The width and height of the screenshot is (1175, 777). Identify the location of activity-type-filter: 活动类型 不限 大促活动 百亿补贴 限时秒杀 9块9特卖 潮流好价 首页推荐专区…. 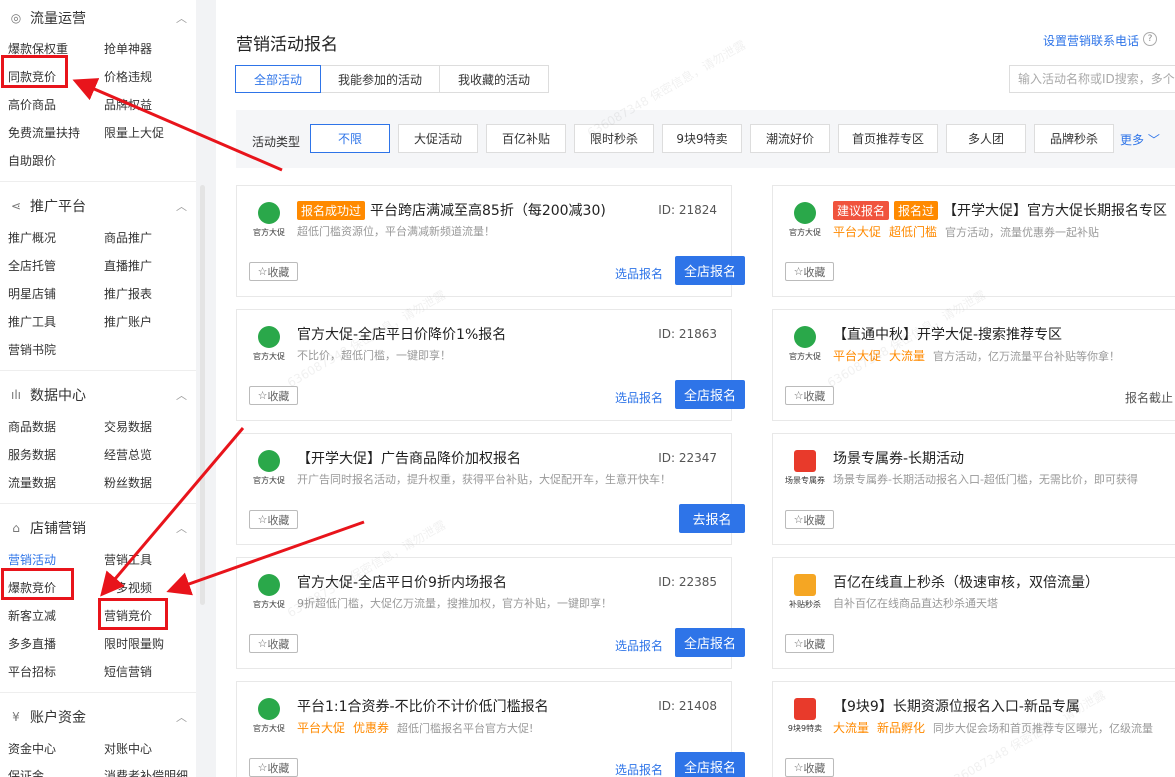
(705, 139).